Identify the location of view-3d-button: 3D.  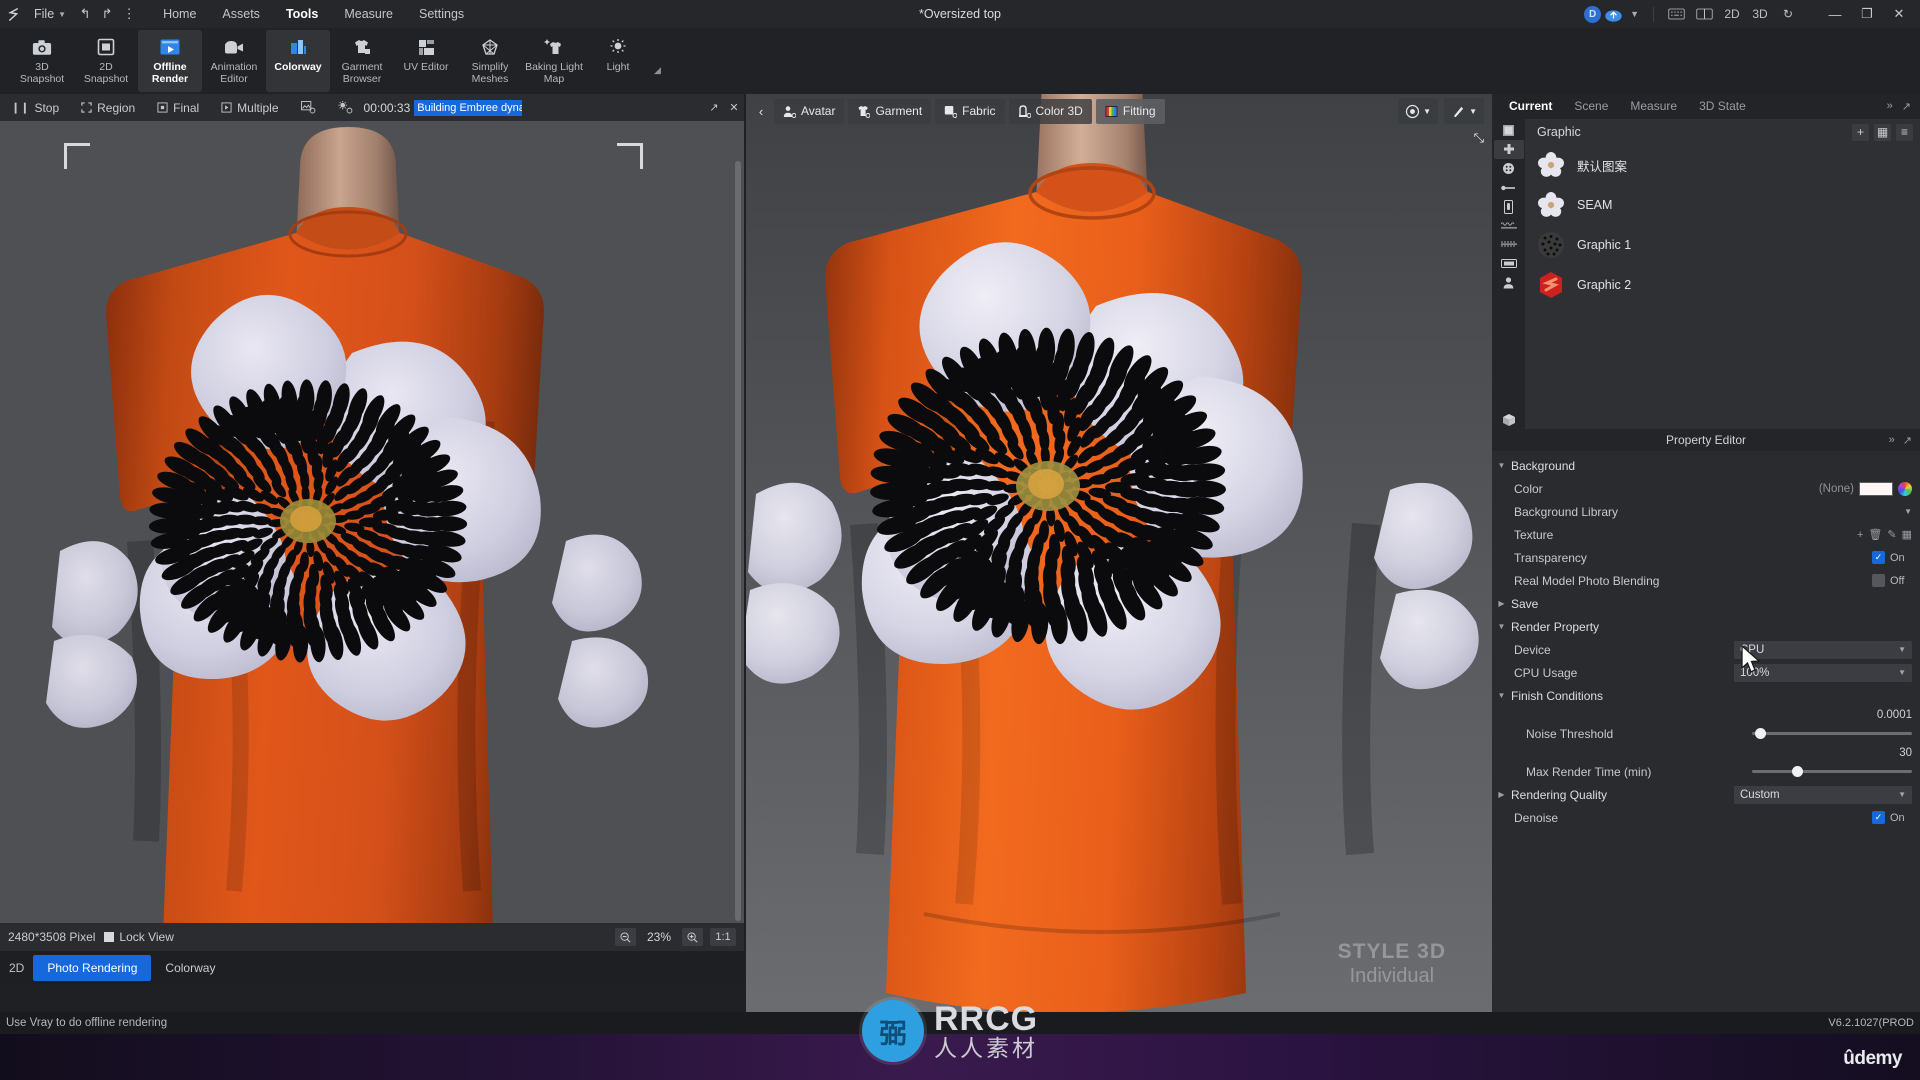
(1760, 14).